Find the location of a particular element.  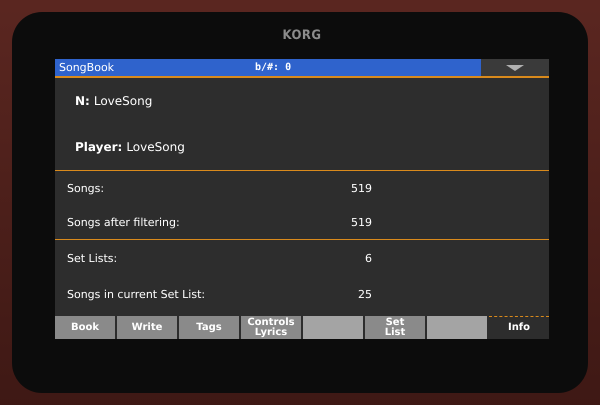

tab: Tags is located at coordinates (209, 327).